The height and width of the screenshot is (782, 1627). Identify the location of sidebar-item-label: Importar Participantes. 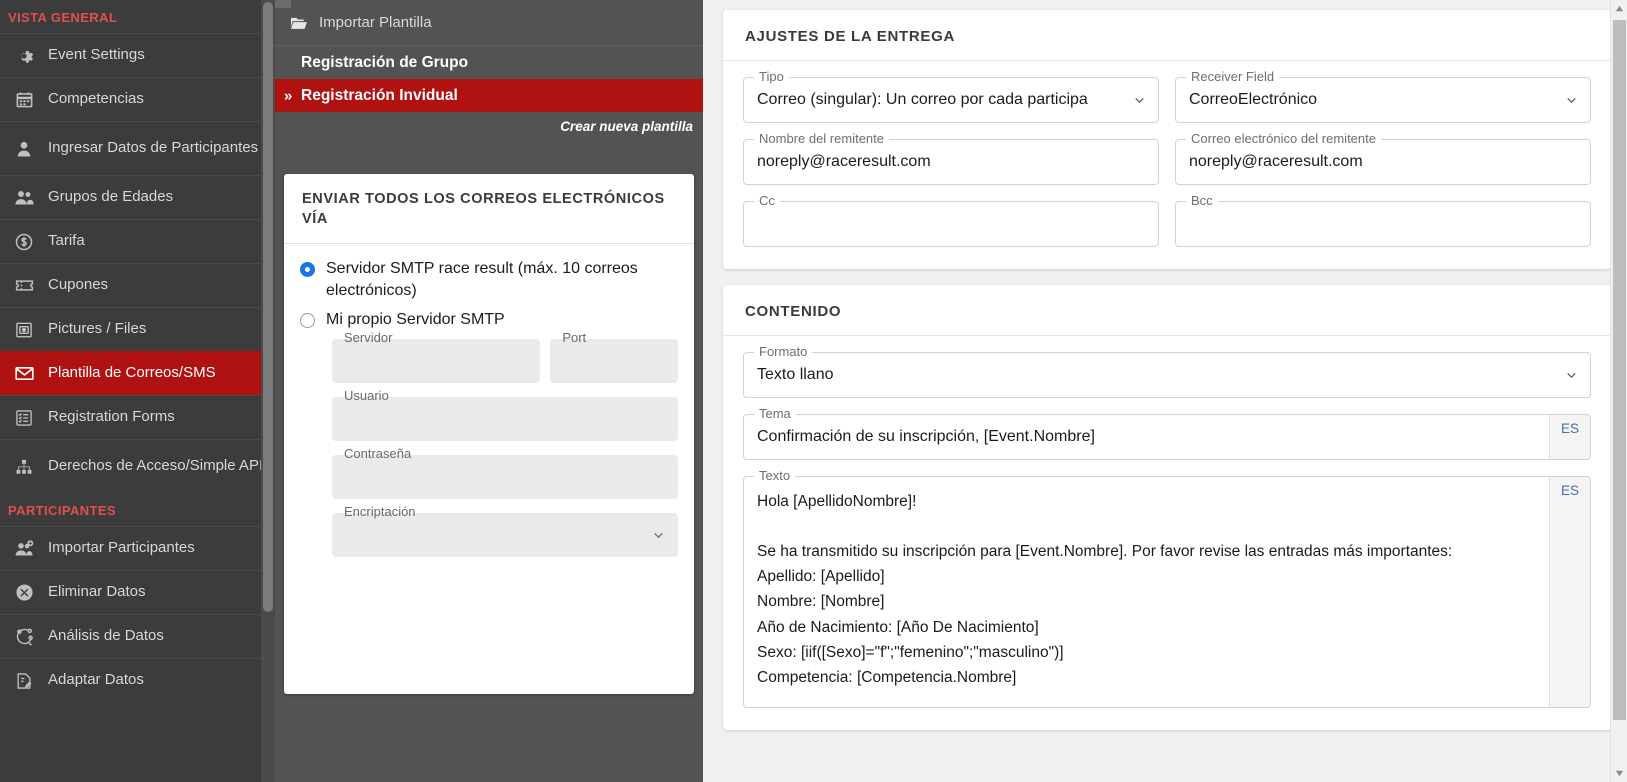
(121, 548).